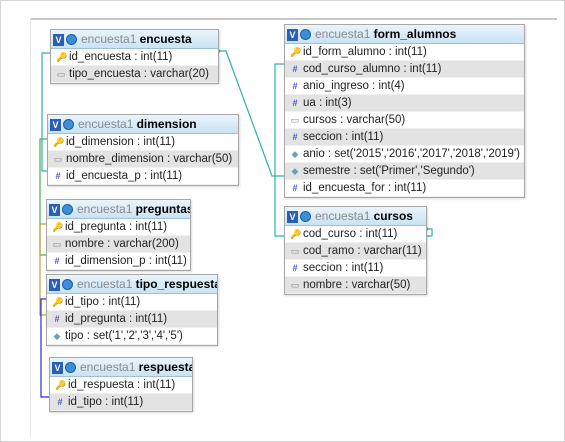 This screenshot has height=442, width=565. I want to click on field-row: ◆ tipo : set('1','2','3','4','5'), so click(132, 336).